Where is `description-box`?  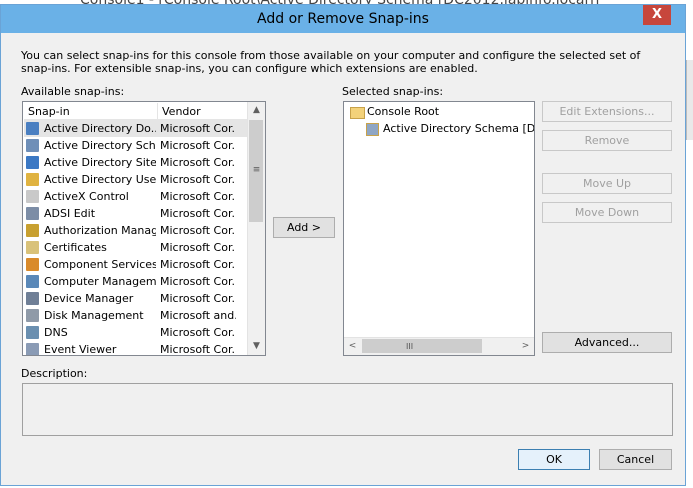
description-box is located at coordinates (347, 409).